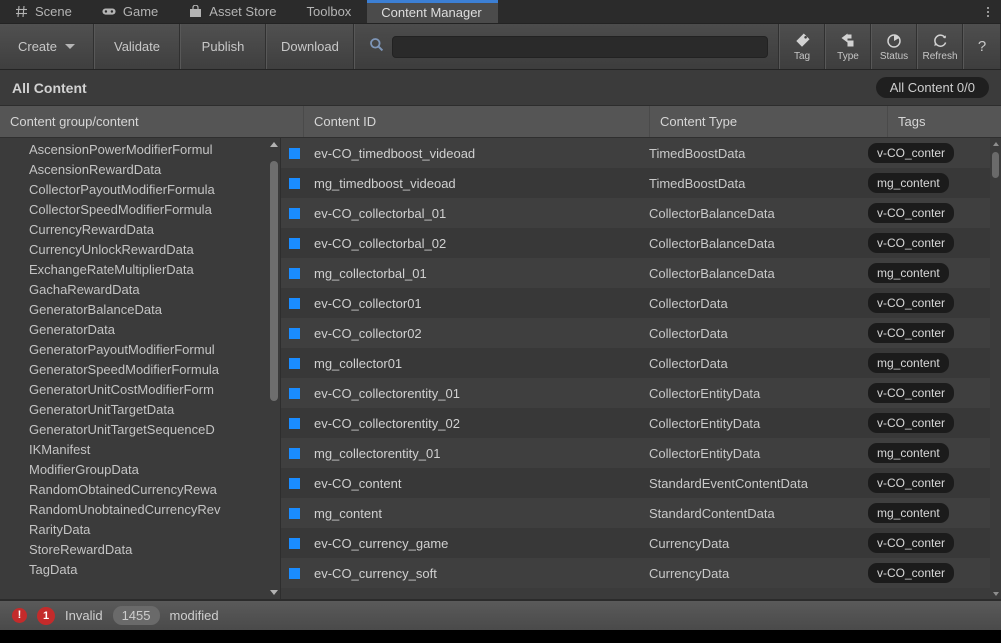 This screenshot has height=643, width=1001. What do you see at coordinates (995, 143) in the screenshot?
I see `table-scroll-up-icon` at bounding box center [995, 143].